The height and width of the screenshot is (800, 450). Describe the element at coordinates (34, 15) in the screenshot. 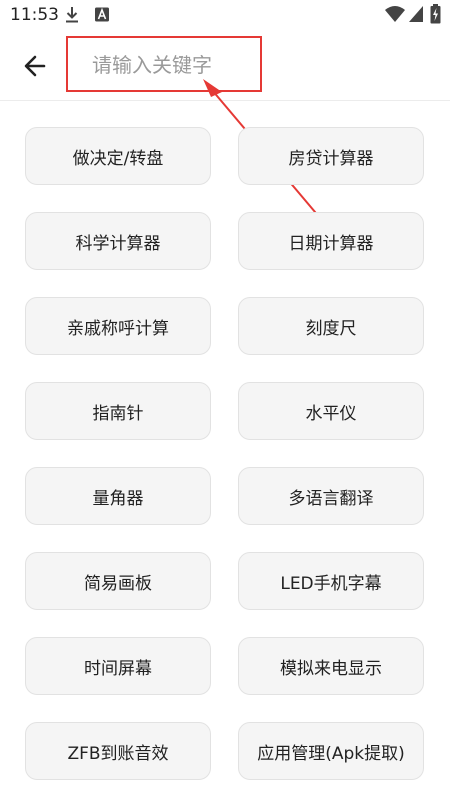

I see `status-time: 11:53` at that location.